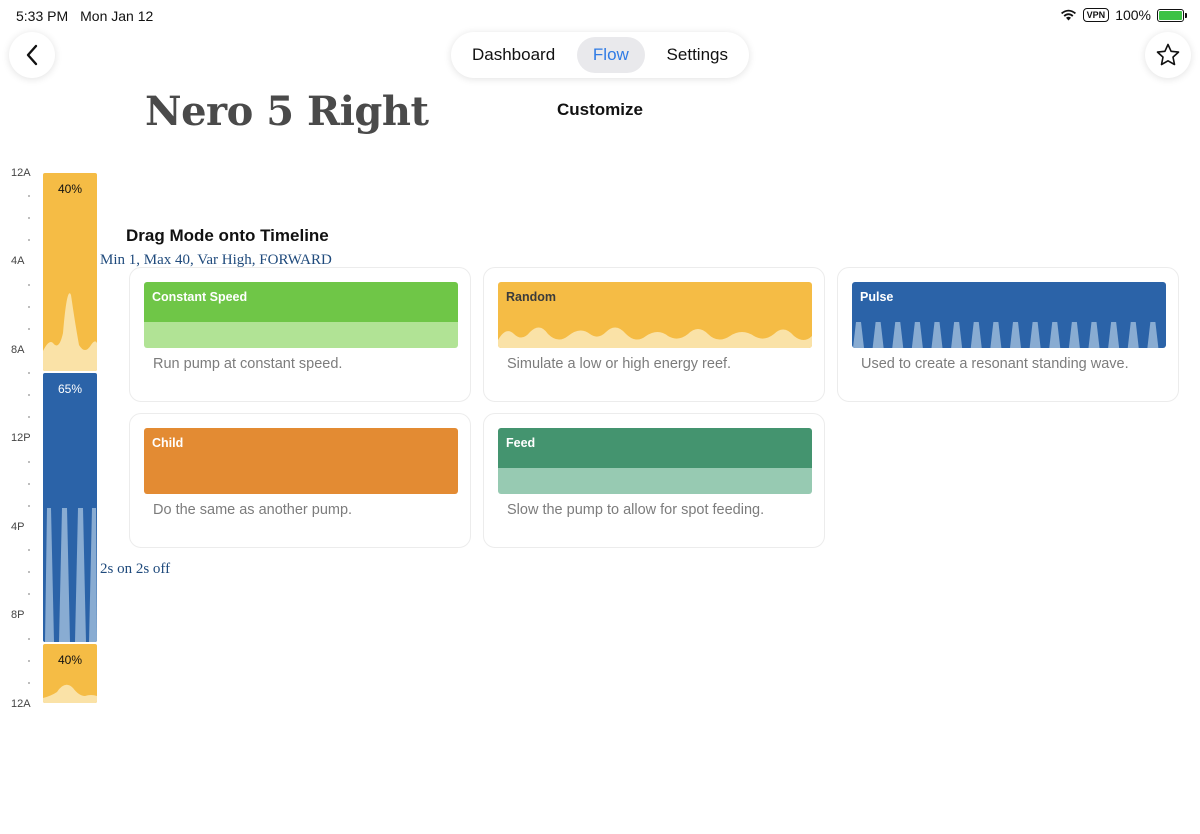 The image size is (1200, 834). I want to click on chevron-left-icon, so click(32, 55).